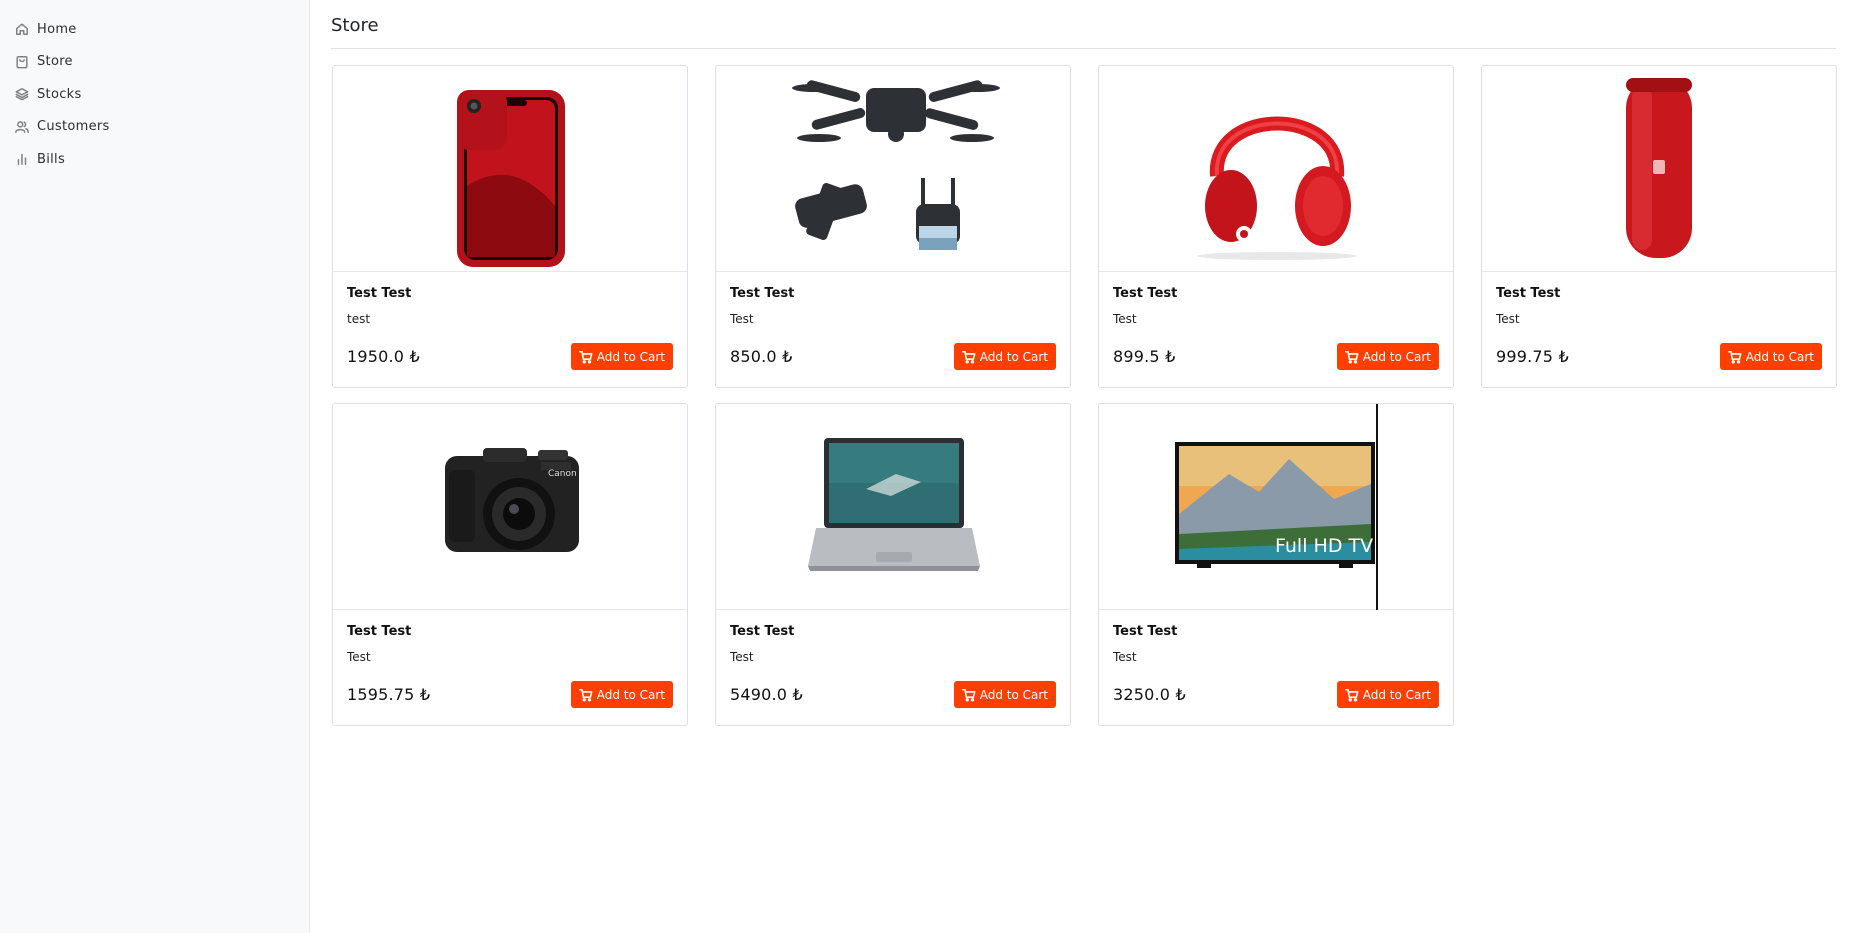  I want to click on sidebar-item-label: Home, so click(57, 29).